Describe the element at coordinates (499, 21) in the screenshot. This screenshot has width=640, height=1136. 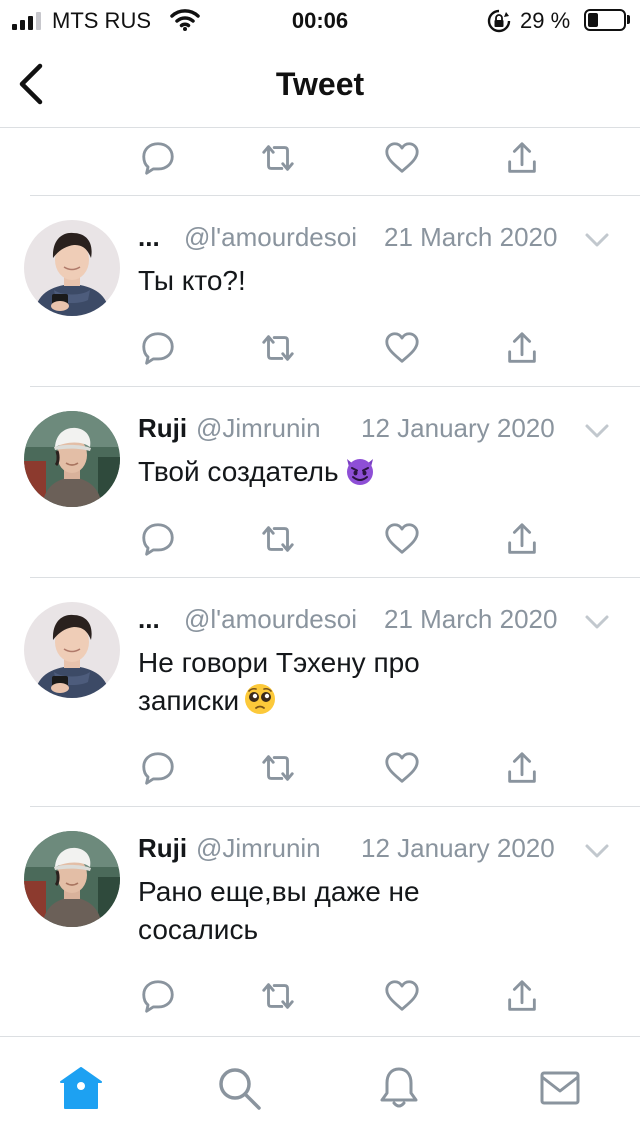
I see `orientation-lock-icon` at that location.